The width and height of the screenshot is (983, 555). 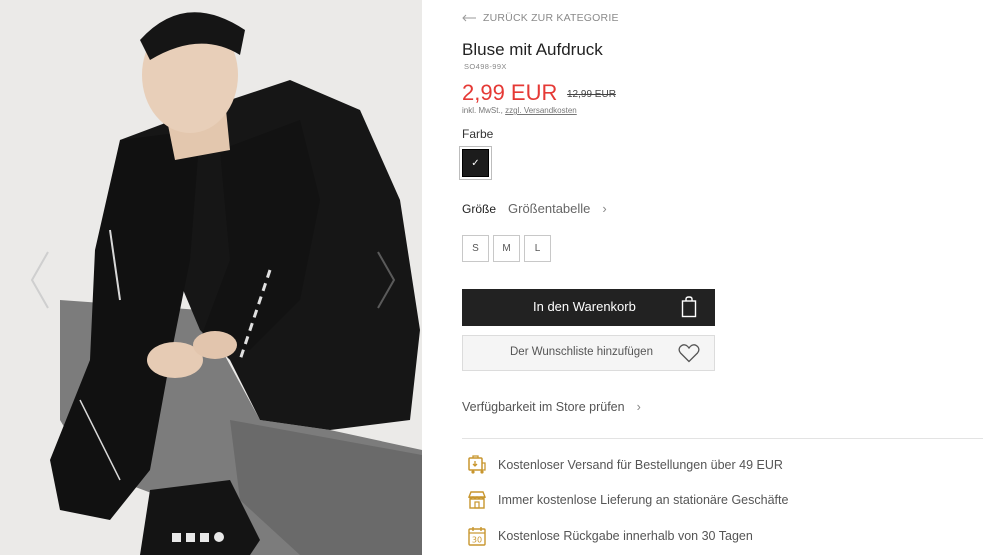 What do you see at coordinates (549, 208) in the screenshot?
I see `size-chart-label: Größentabelle` at bounding box center [549, 208].